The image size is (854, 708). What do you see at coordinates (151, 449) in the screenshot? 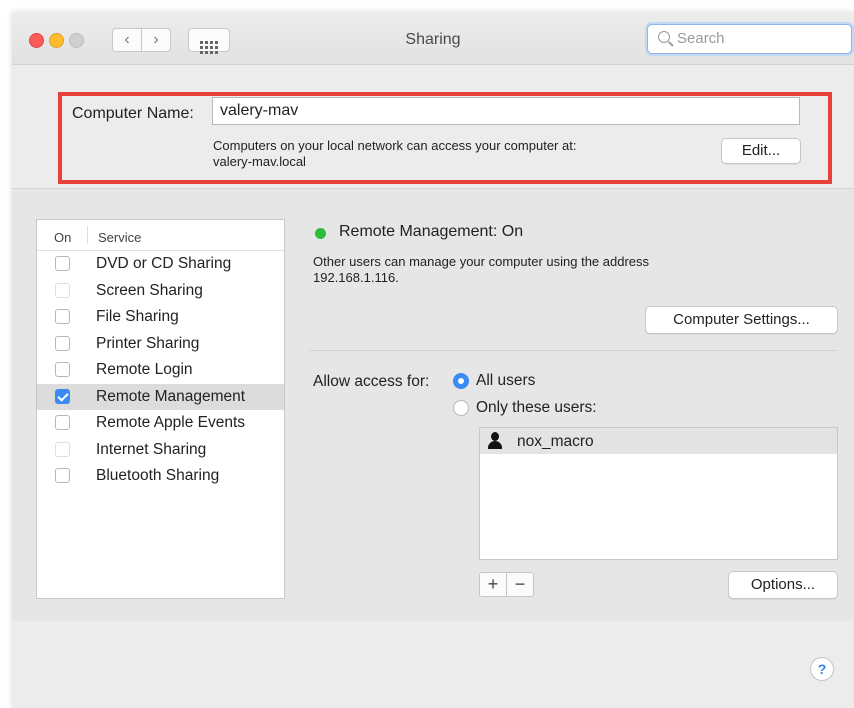
I see `service-label: Internet Sharing` at bounding box center [151, 449].